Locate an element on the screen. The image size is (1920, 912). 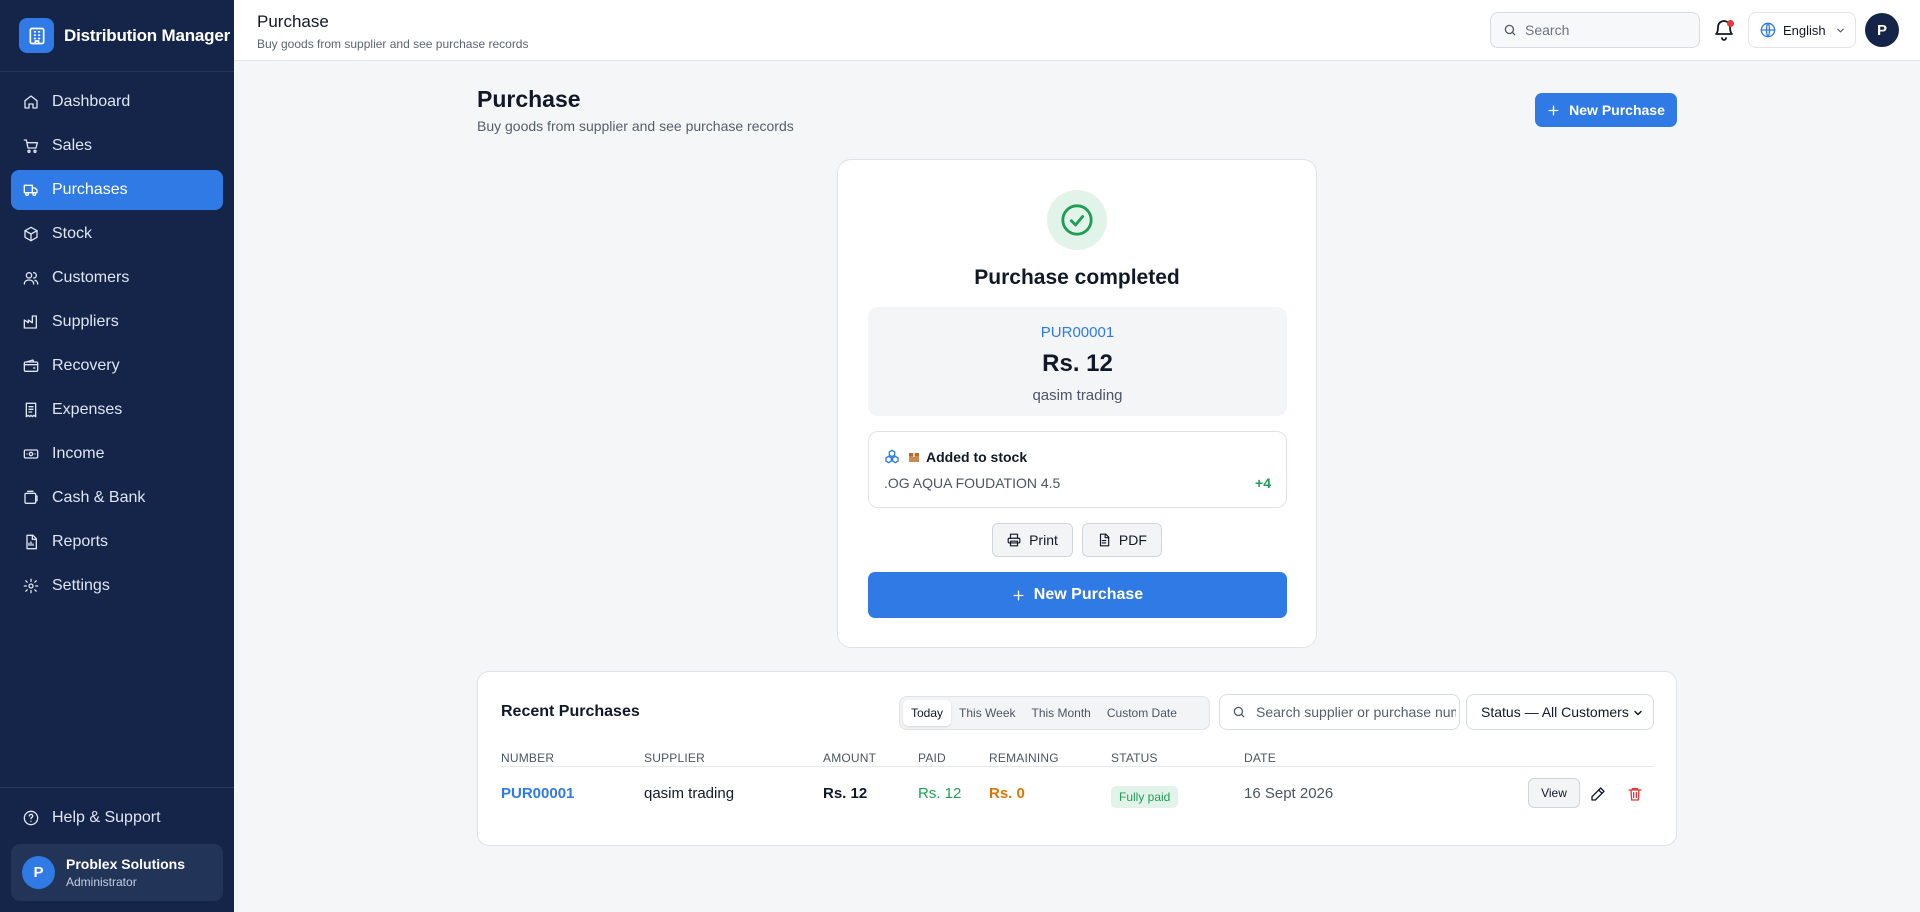
row-number-link: PUR00001 is located at coordinates (537, 793).